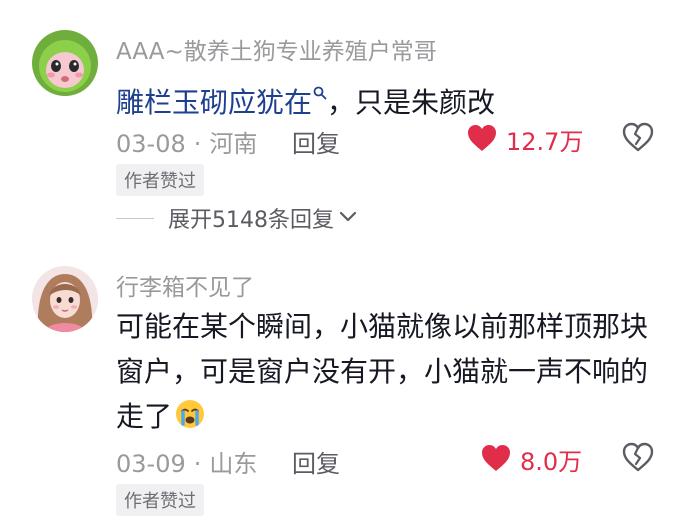  Describe the element at coordinates (135, 218) in the screenshot. I see `divider-line` at that location.